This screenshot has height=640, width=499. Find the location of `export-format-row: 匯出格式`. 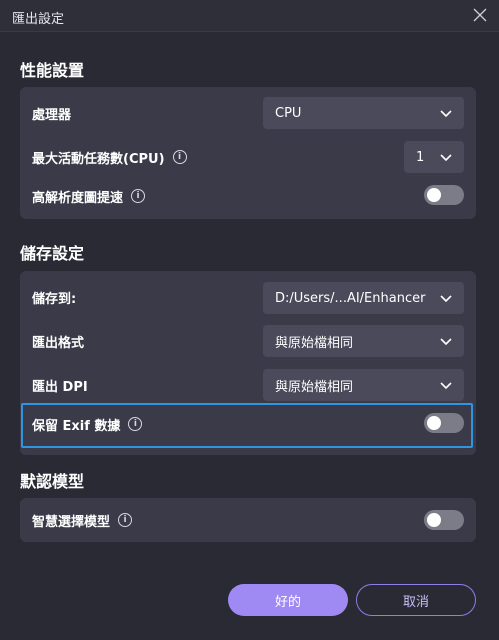

export-format-row: 匯出格式 is located at coordinates (58, 341).